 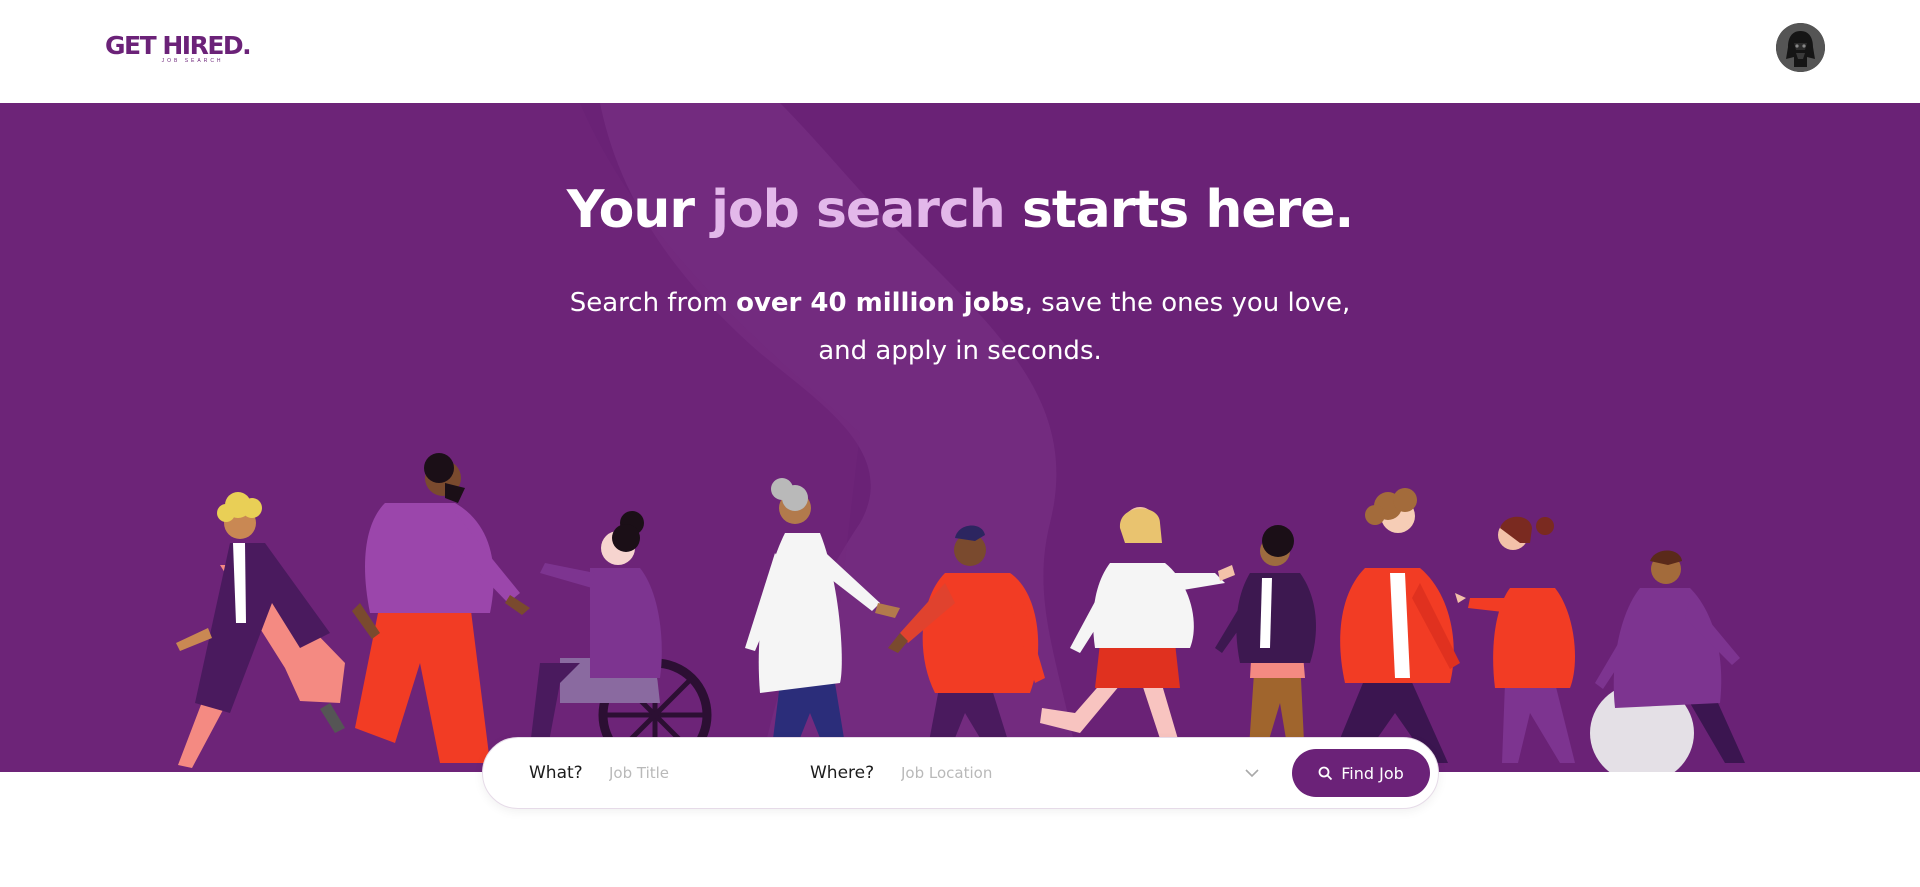 I want to click on logo-text: GET HIRED., so click(x=178, y=45).